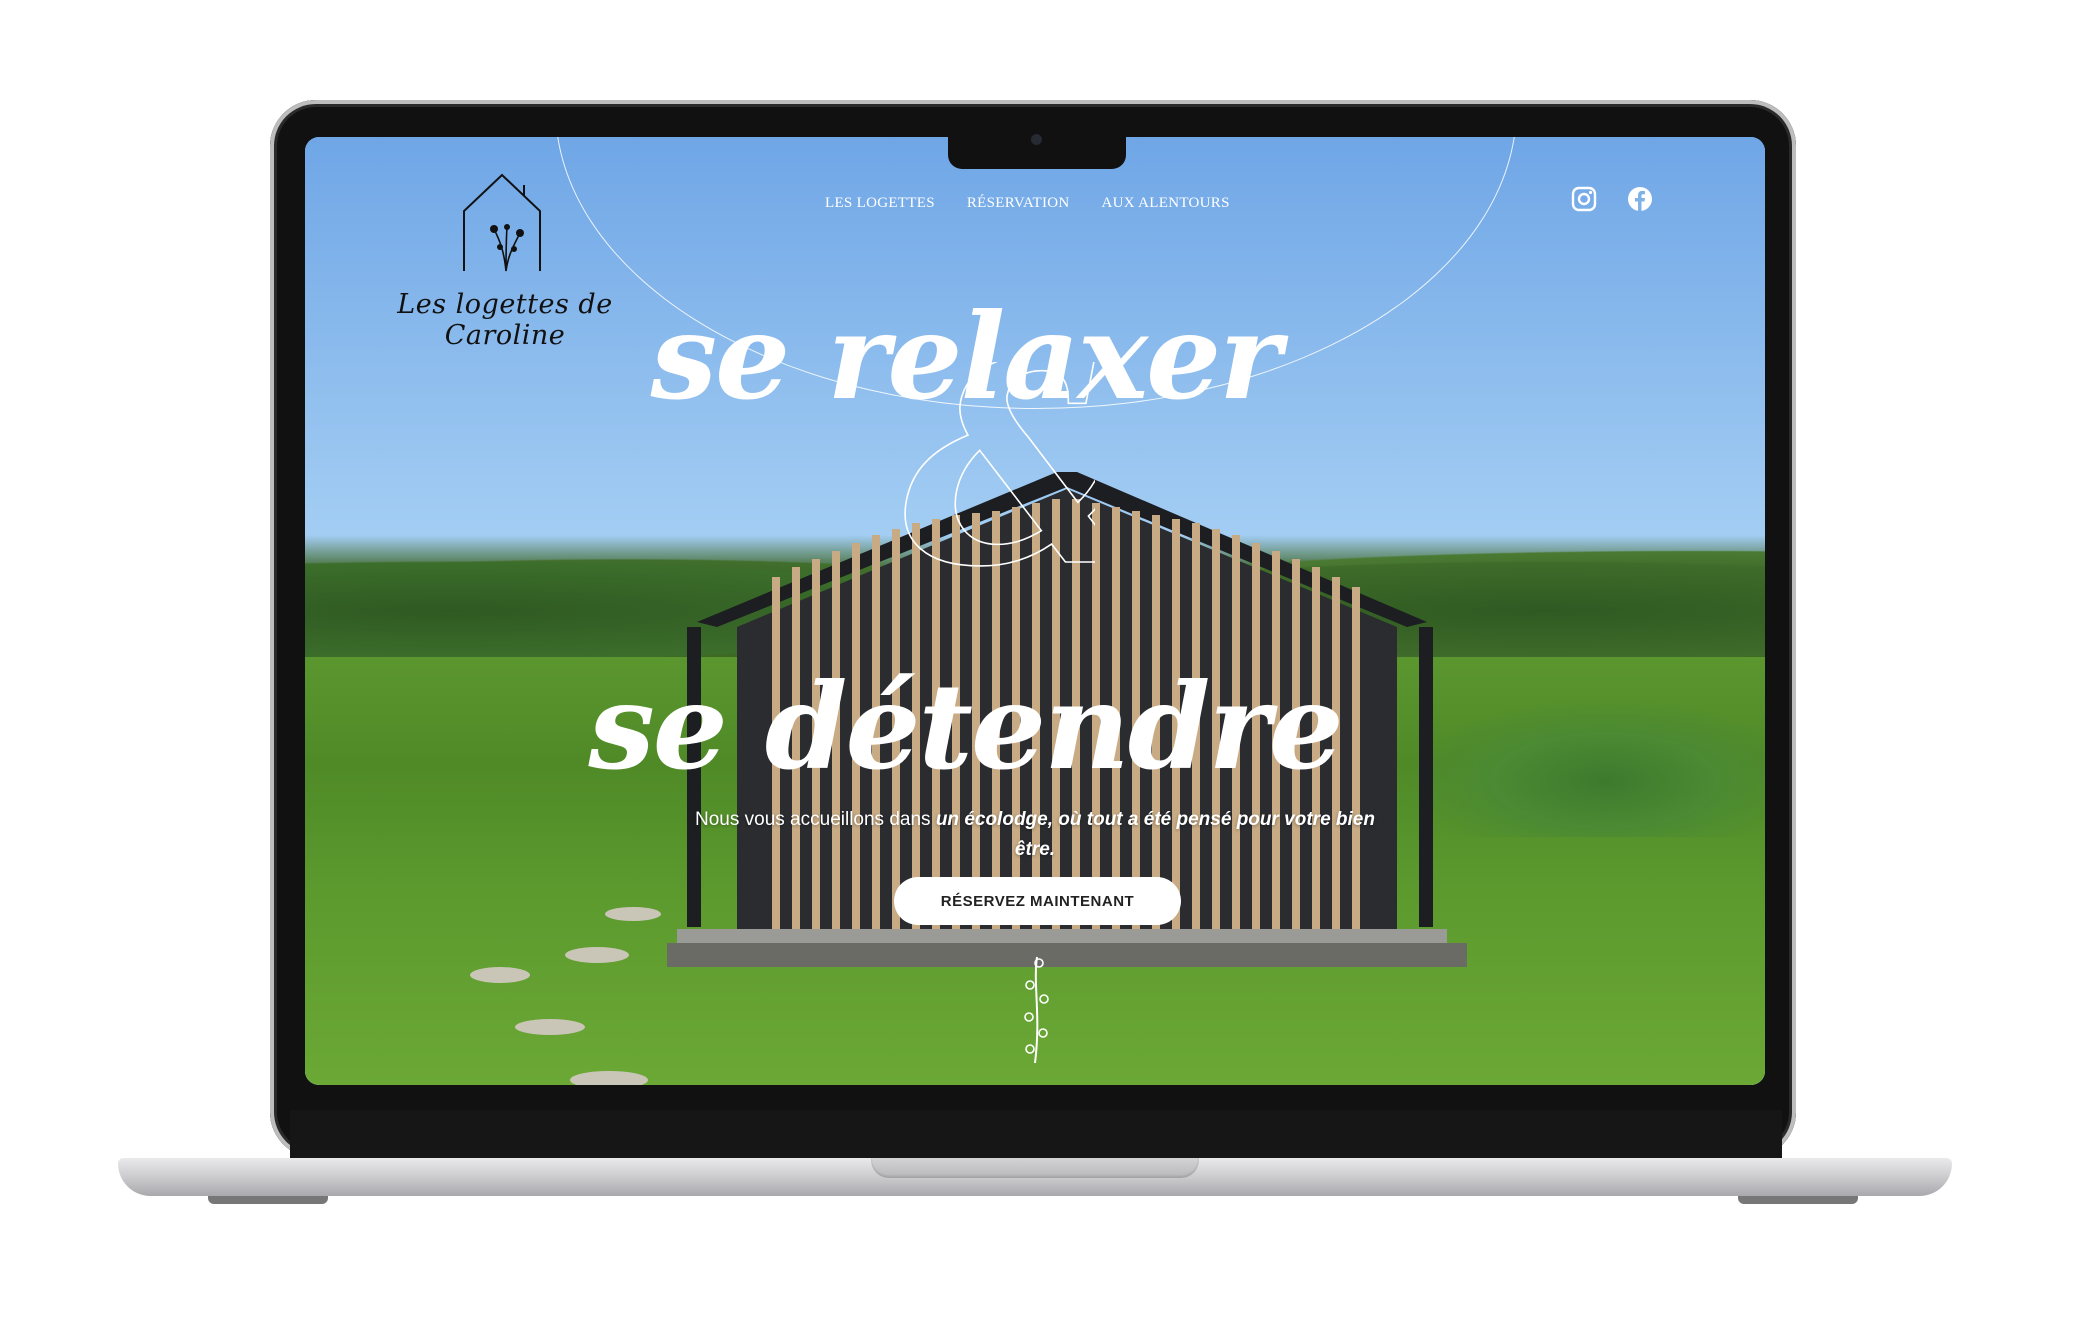 The image size is (2078, 1324). I want to click on instagram-icon, so click(1584, 199).